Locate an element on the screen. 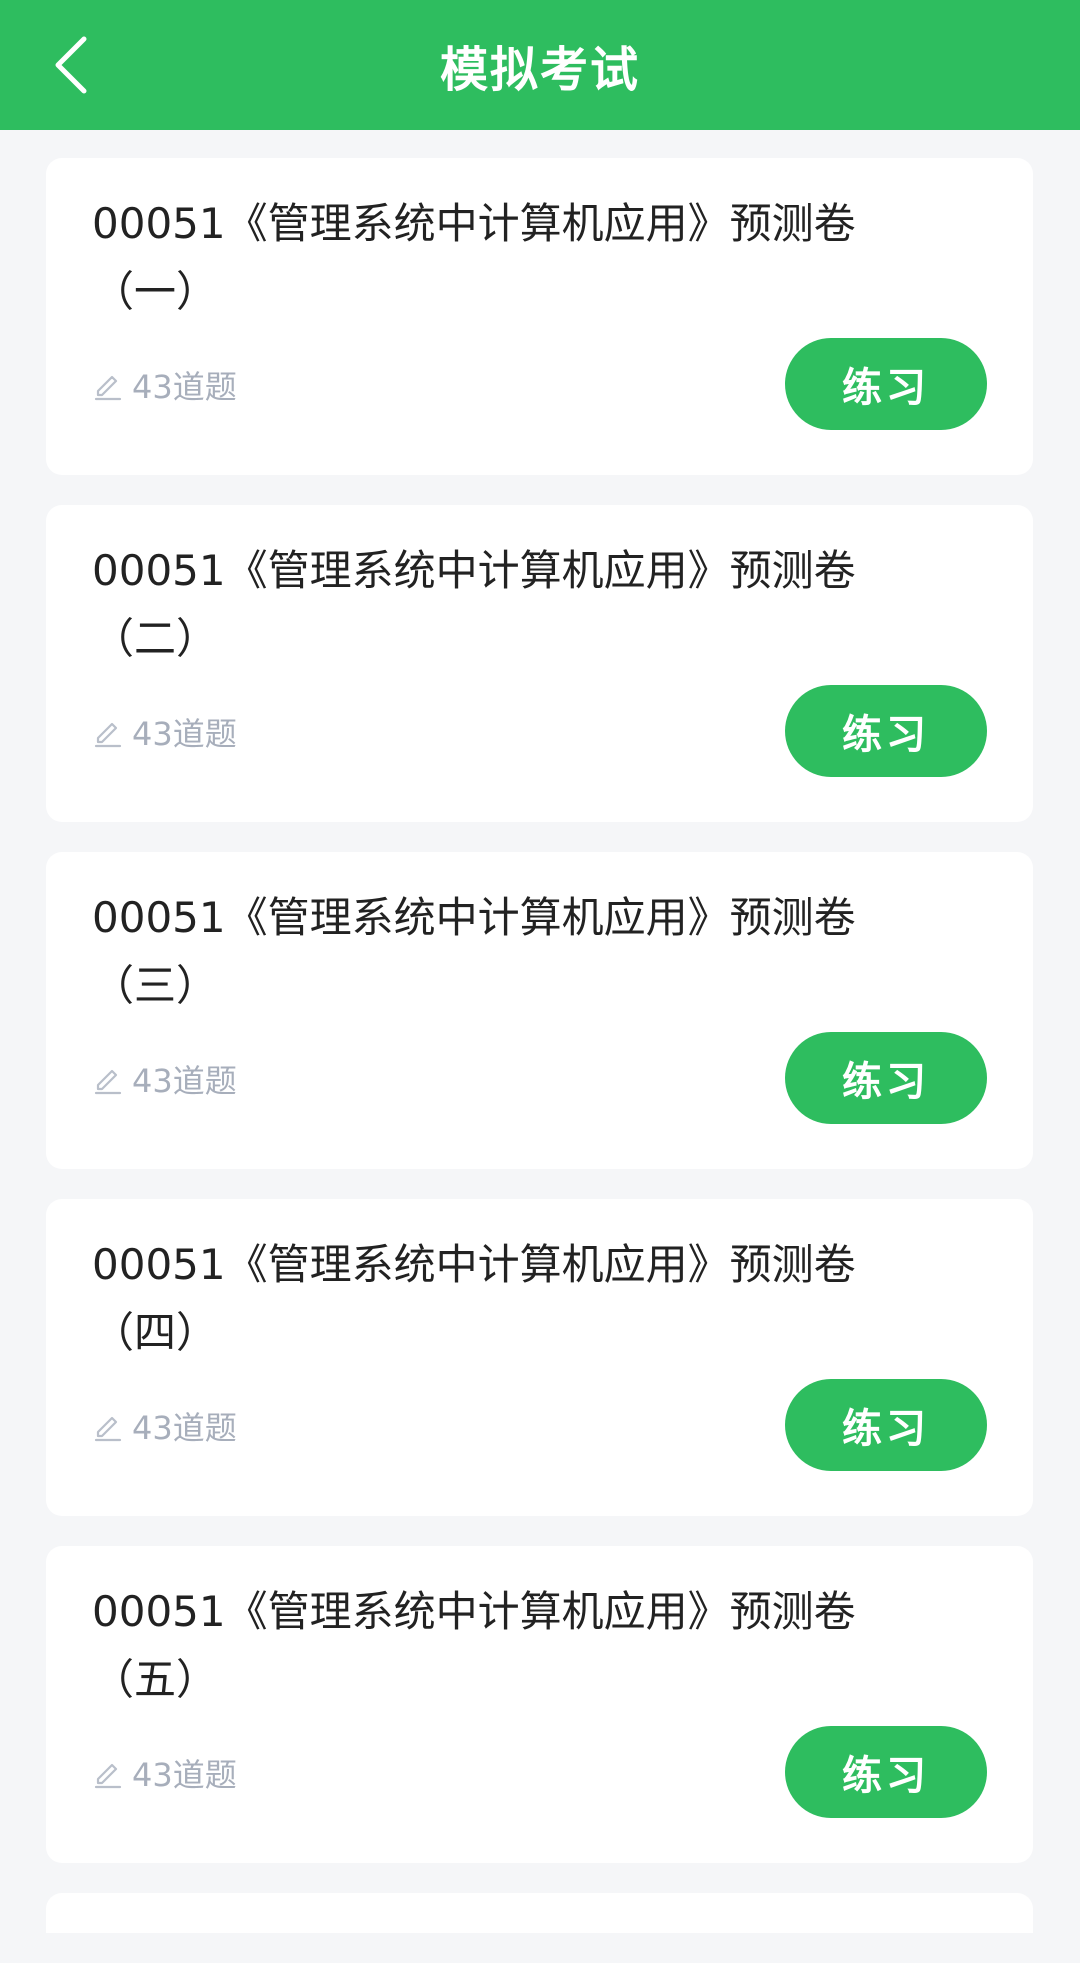  paper-title: 00051《管理系统中计算机应用》预测卷（三） is located at coordinates (474, 951).